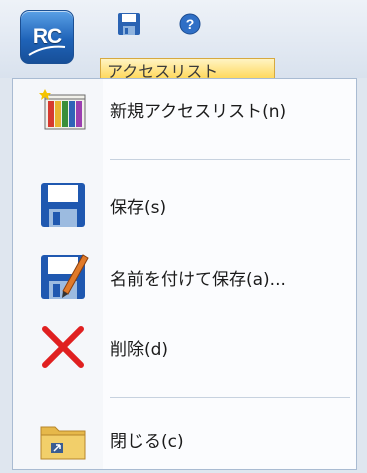 This screenshot has width=367, height=473. What do you see at coordinates (139, 349) in the screenshot?
I see `menu-item-label: 削除(d)` at bounding box center [139, 349].